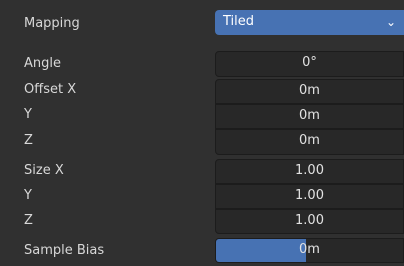 The width and height of the screenshot is (404, 266). What do you see at coordinates (52, 23) in the screenshot?
I see `mapping-label: Mapping` at bounding box center [52, 23].